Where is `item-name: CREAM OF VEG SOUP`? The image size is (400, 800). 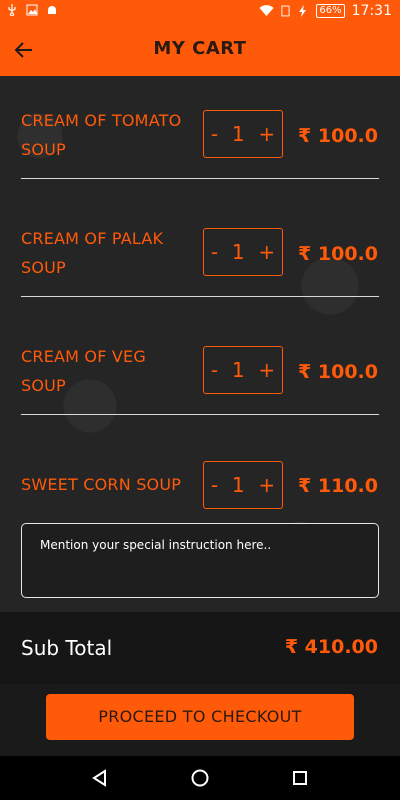 item-name: CREAM OF VEG SOUP is located at coordinates (83, 371).